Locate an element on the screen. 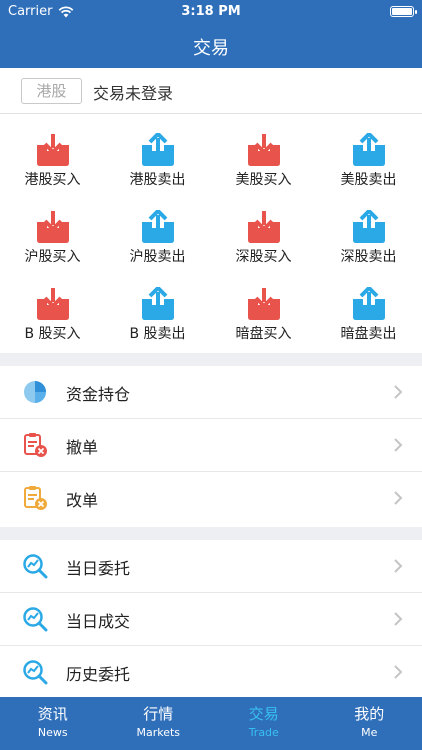  battery-icon is located at coordinates (403, 11).